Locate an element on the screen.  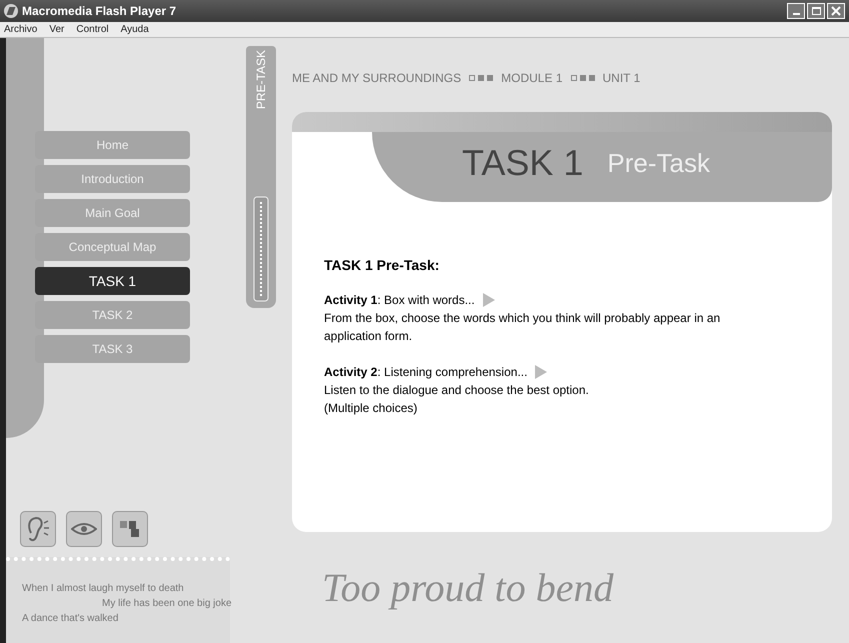
menu-item: Archivo is located at coordinates (21, 29).